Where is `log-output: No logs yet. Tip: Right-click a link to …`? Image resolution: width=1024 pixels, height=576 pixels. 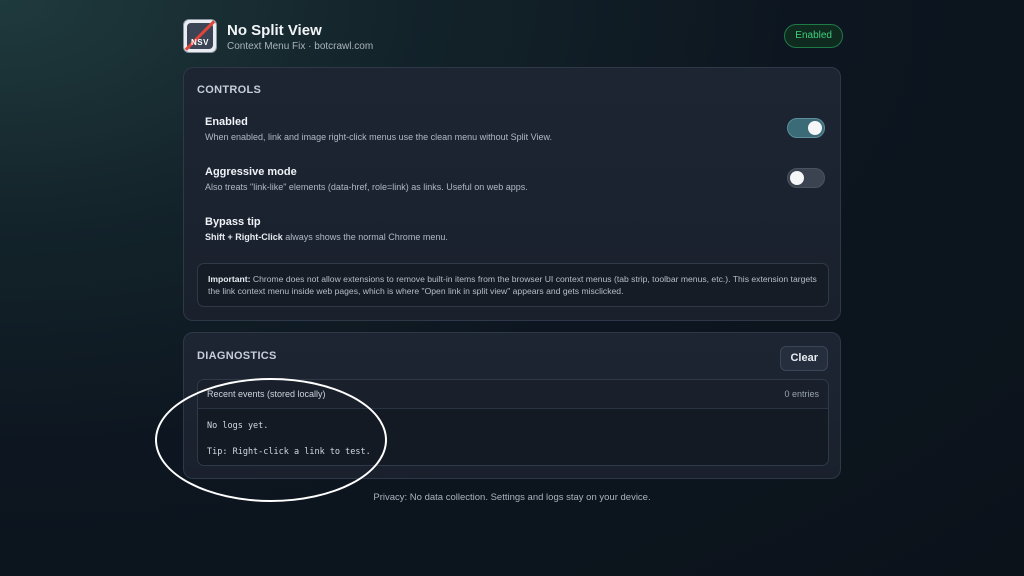 log-output: No logs yet. Tip: Right-click a link to … is located at coordinates (289, 439).